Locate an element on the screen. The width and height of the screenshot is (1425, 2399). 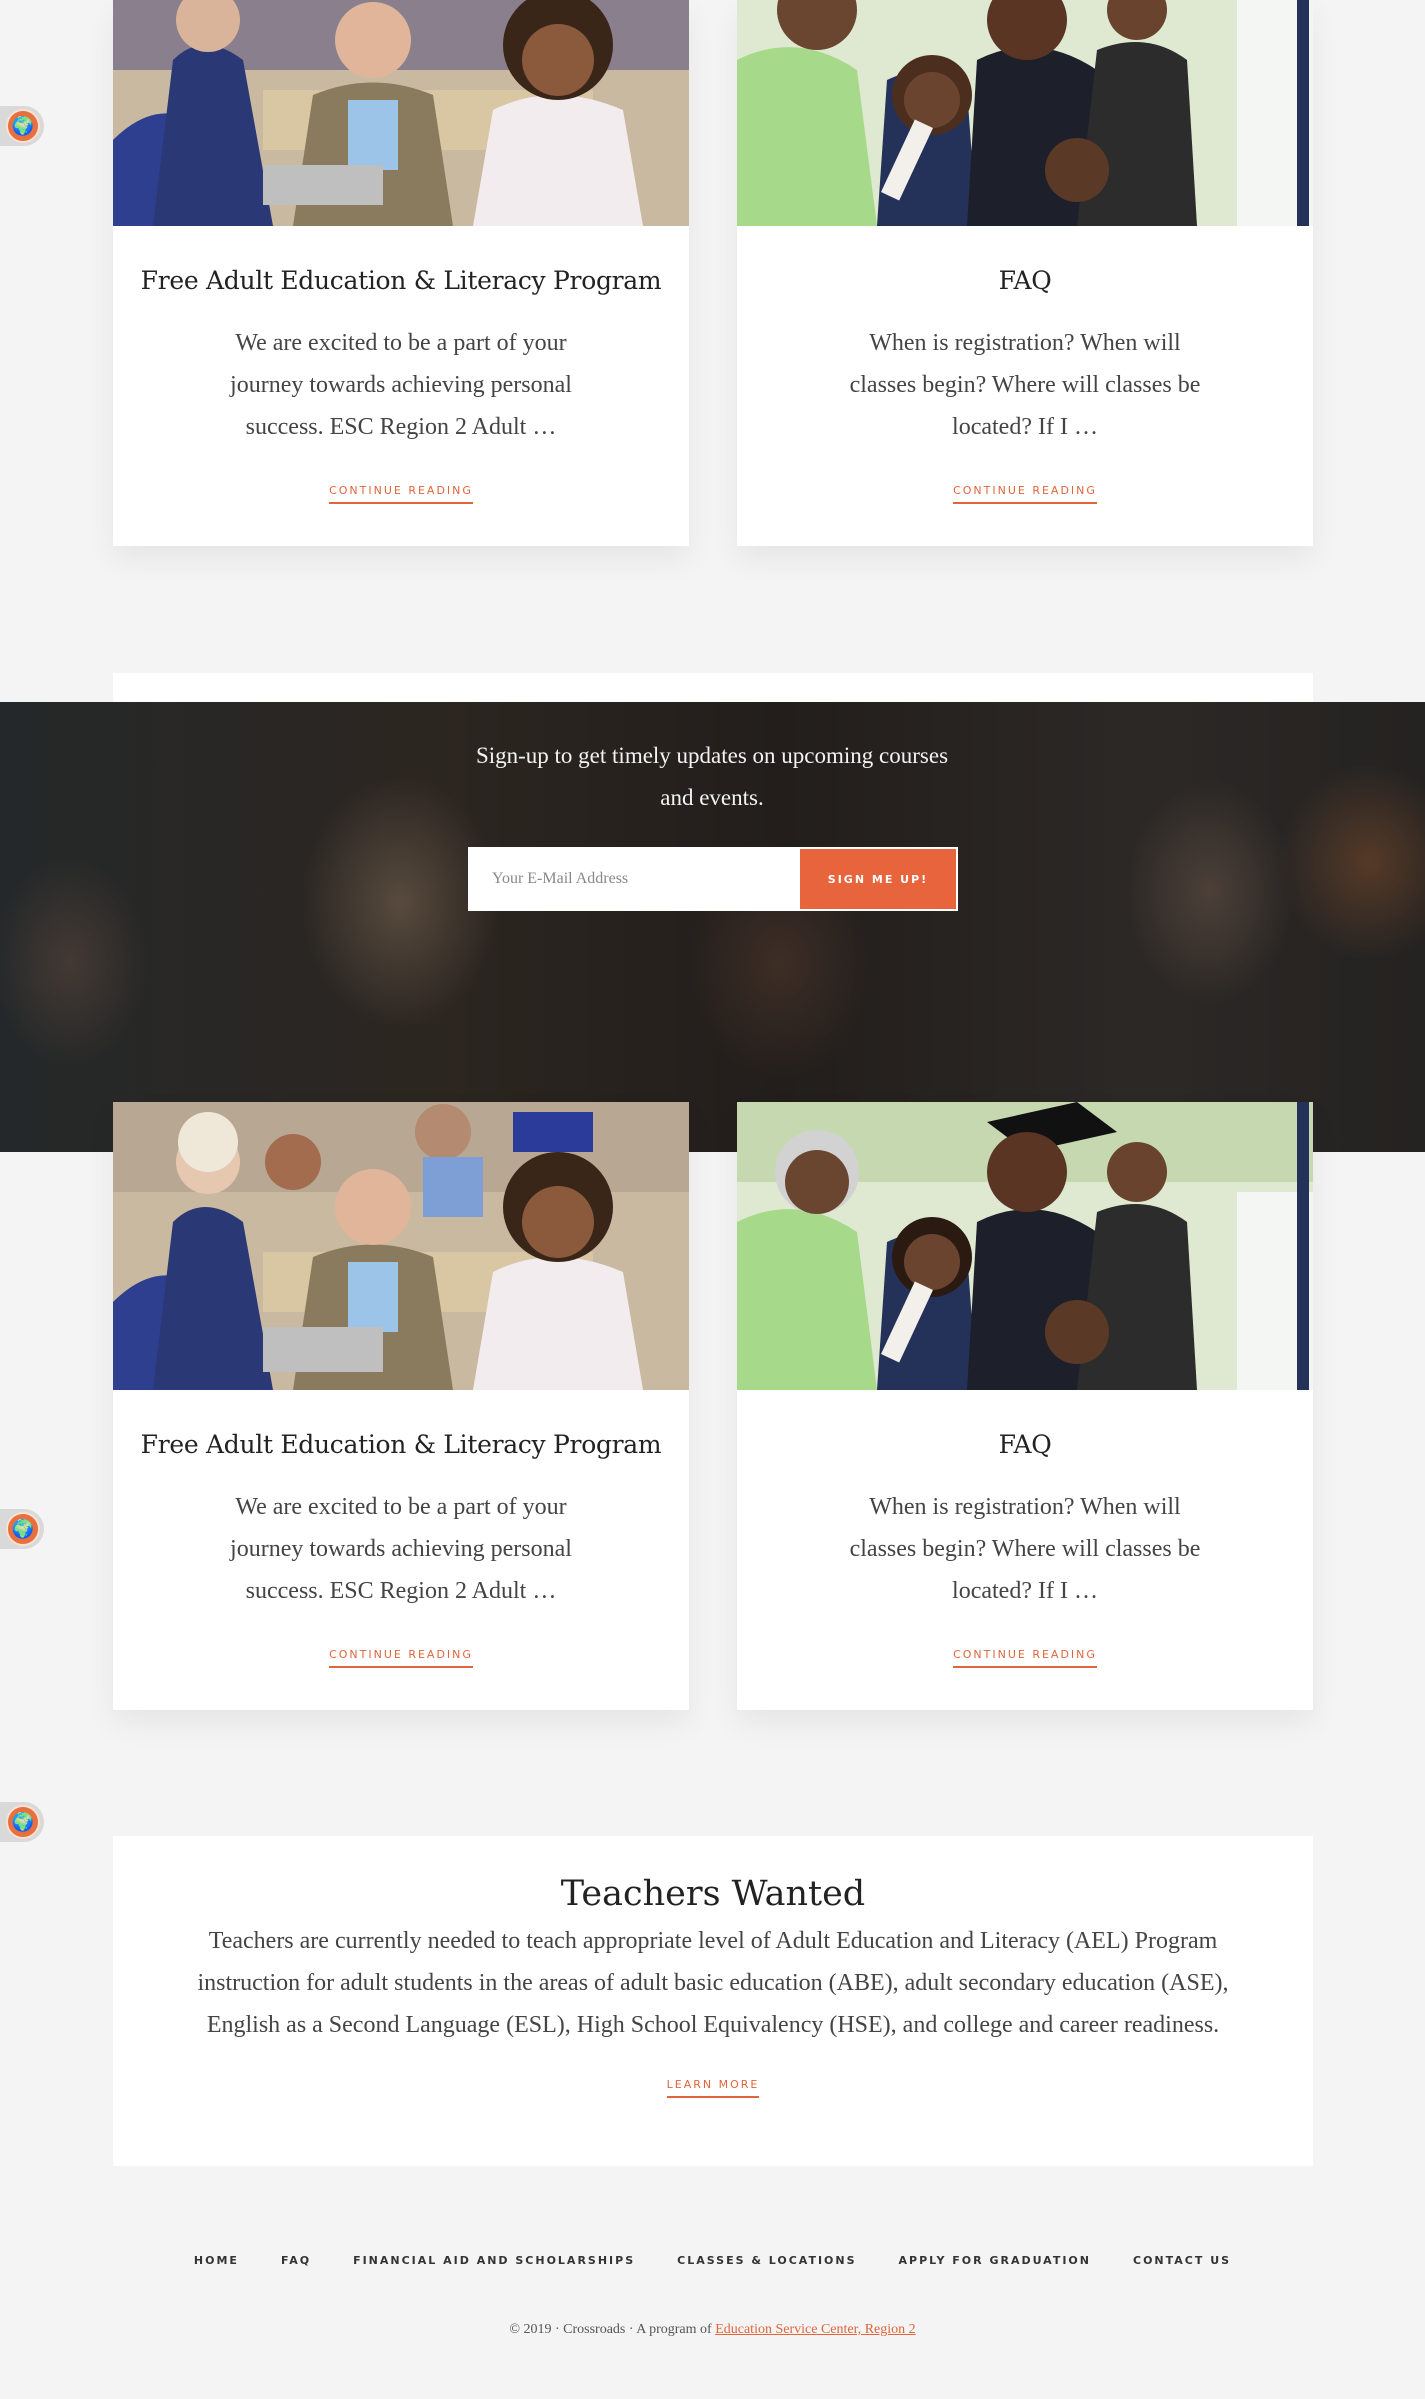
footer-link-financial-aid: FINANCIAL AID AND SCHOLARSHIPS is located at coordinates (494, 2260).